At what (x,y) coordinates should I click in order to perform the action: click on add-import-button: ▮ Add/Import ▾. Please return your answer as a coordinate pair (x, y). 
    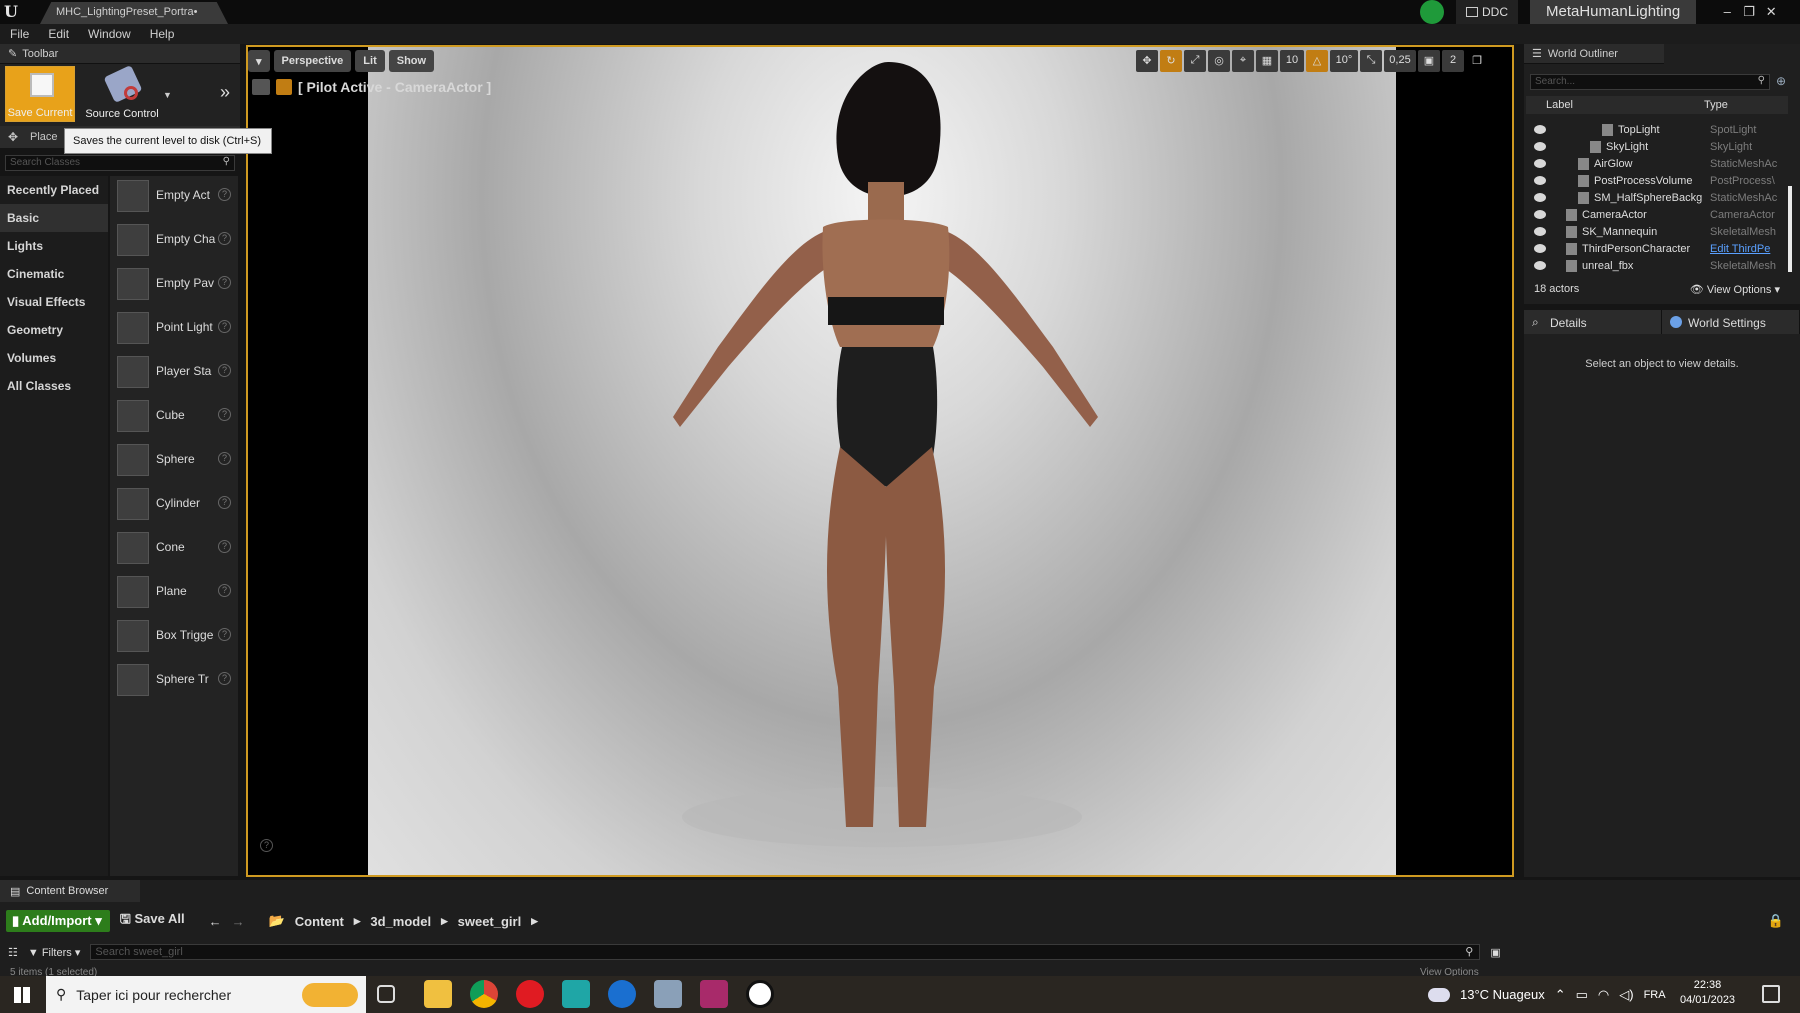
    Looking at the image, I should click on (58, 921).